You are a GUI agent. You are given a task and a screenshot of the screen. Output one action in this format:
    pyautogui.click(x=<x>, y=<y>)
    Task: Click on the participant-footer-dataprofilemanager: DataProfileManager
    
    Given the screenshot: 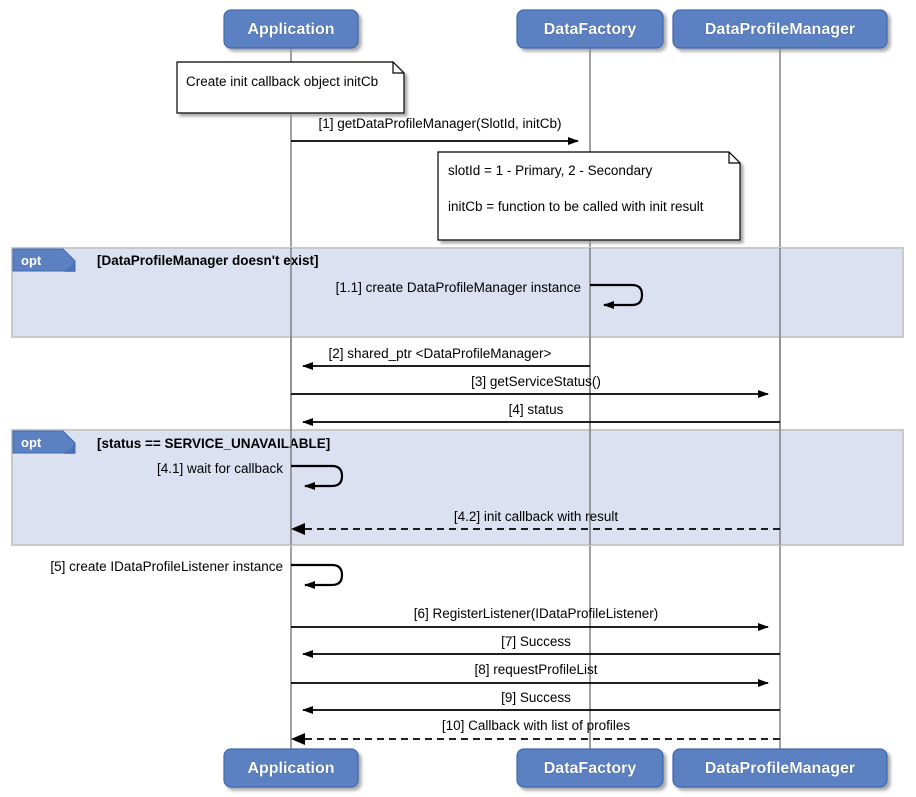 What is the action you would take?
    pyautogui.click(x=780, y=768)
    